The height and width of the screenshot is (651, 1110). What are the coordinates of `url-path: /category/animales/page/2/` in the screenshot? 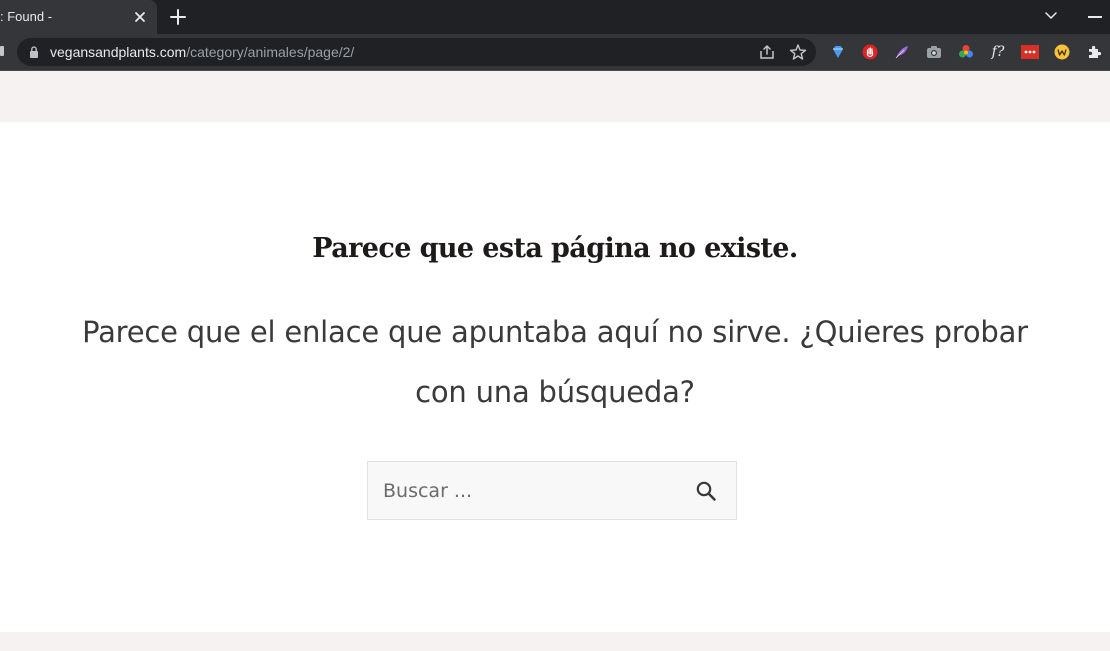 It's located at (270, 52).